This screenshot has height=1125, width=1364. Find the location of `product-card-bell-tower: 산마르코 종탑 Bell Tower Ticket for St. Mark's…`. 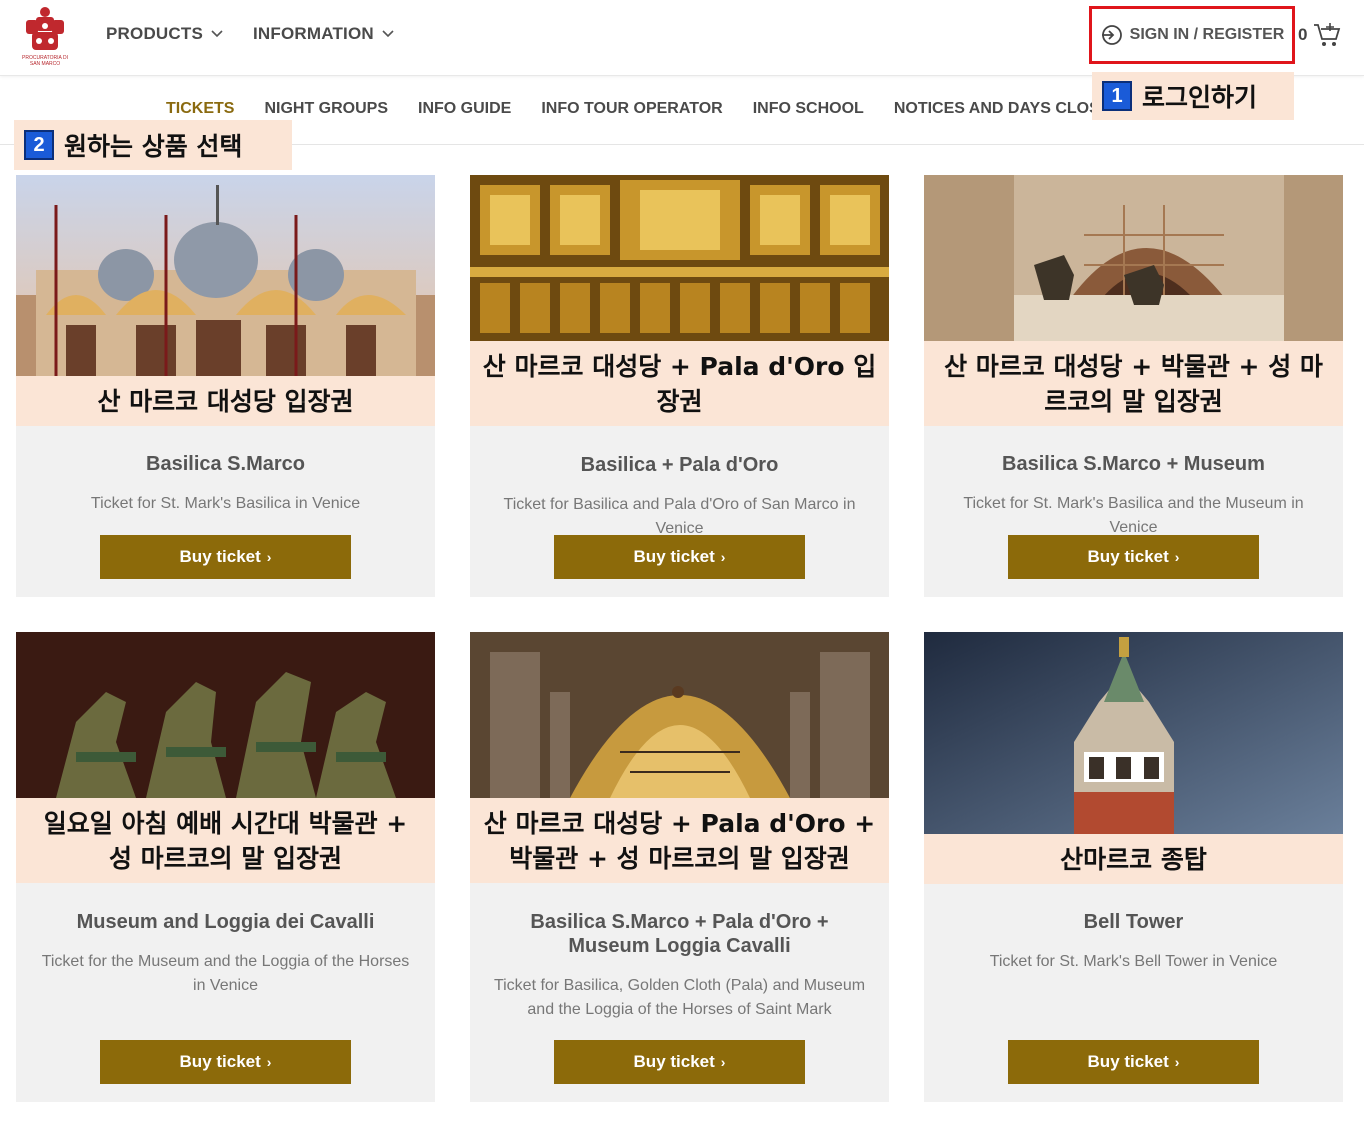

product-card-bell-tower: 산마르코 종탑 Bell Tower Ticket for St. Mark's… is located at coordinates (1133, 867).